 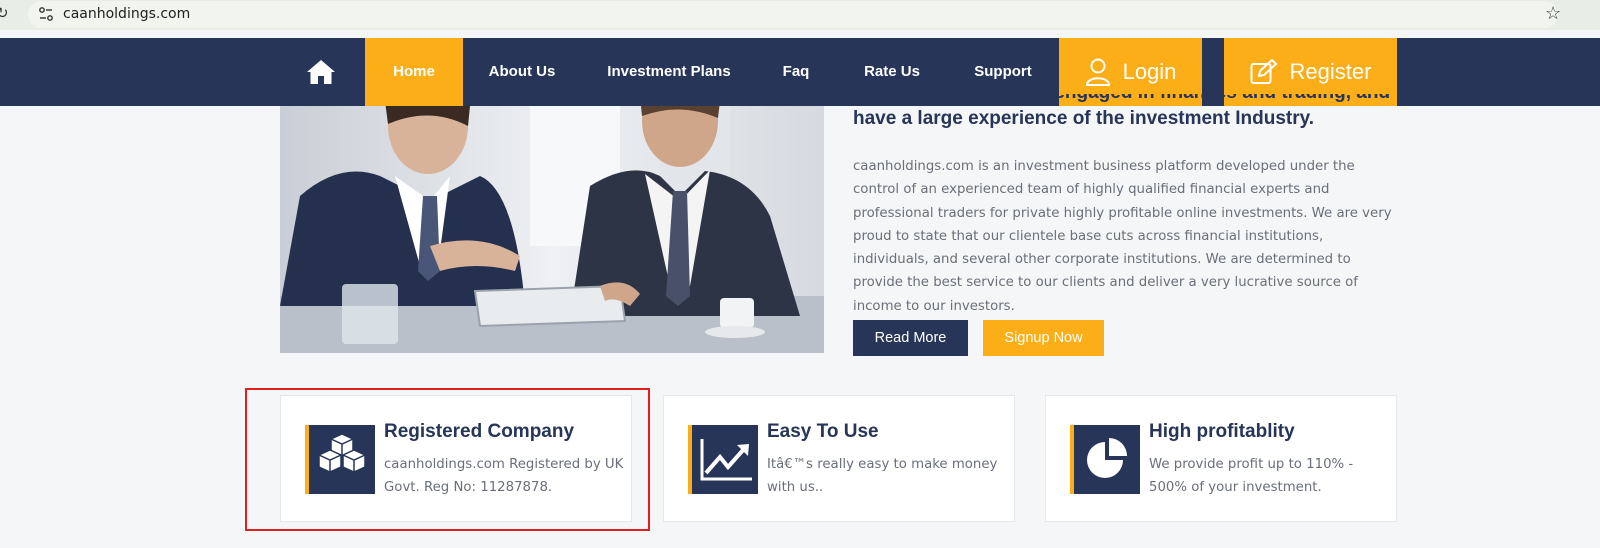 I want to click on address-bar, so click(x=793, y=14).